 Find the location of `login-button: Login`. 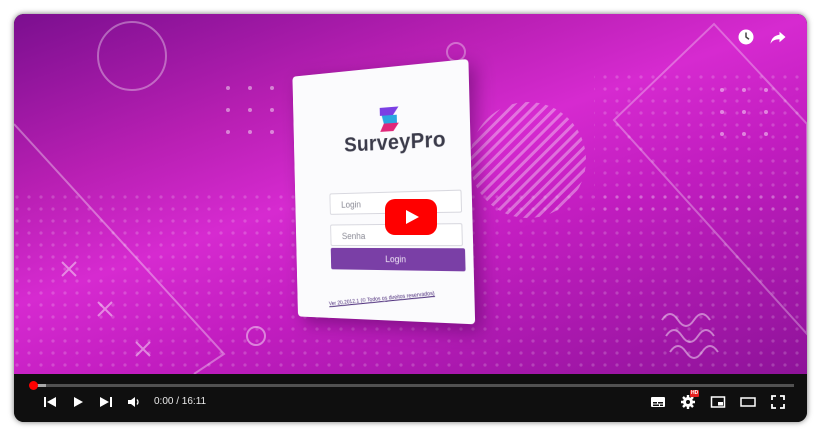

login-button: Login is located at coordinates (398, 259).